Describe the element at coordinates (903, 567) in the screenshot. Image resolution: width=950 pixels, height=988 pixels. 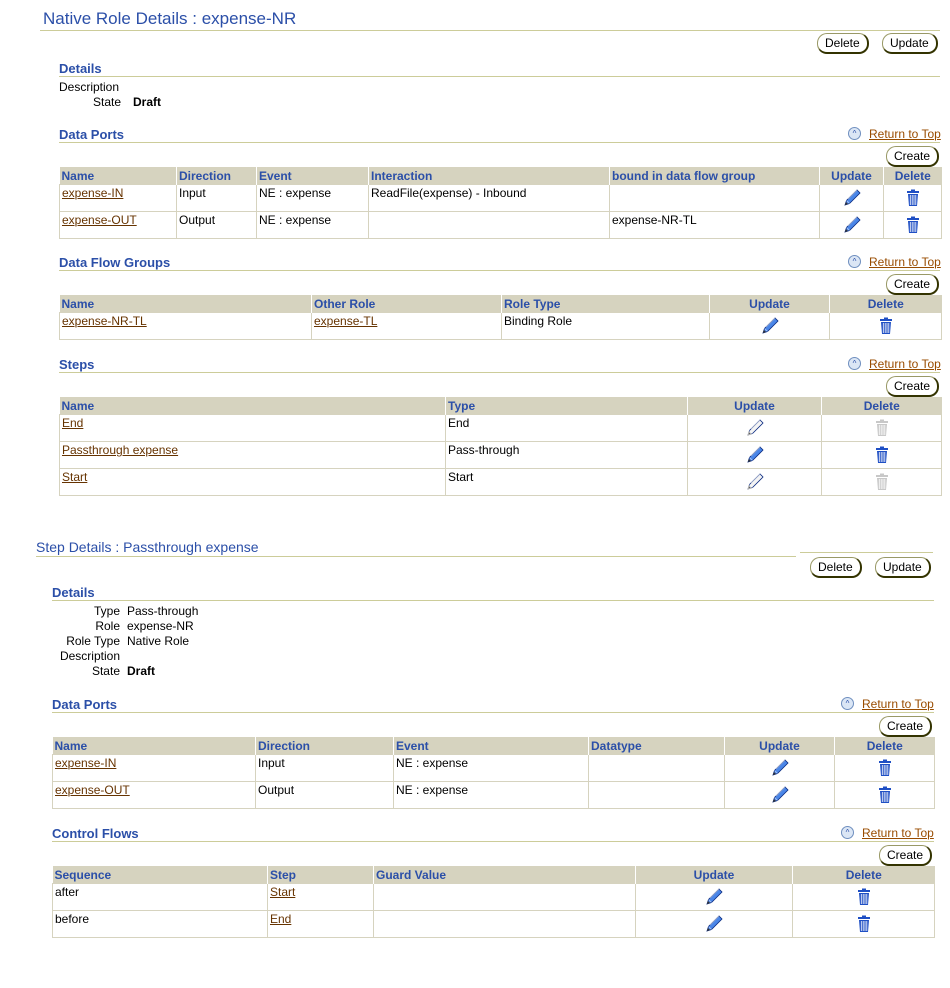
I see `step-update-button: Update` at that location.